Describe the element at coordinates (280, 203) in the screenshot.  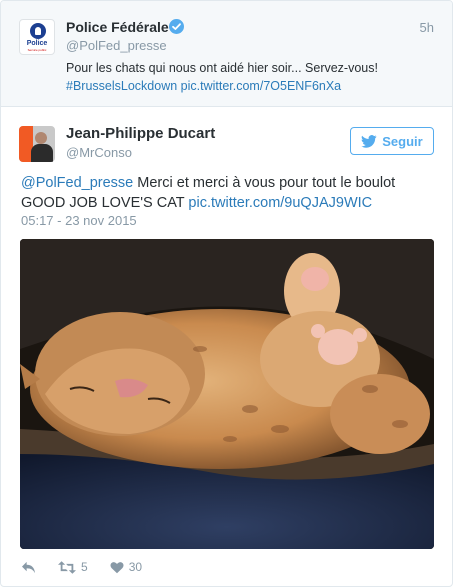
I see `tweet-pic-link: pic.twitter.com/9uQJAJ9WIC` at that location.